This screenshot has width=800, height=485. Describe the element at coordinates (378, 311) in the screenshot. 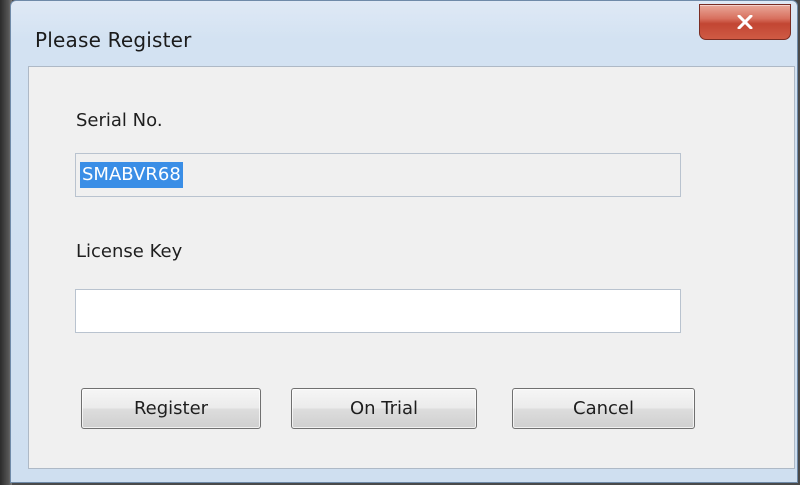

I see `license-key-input` at that location.